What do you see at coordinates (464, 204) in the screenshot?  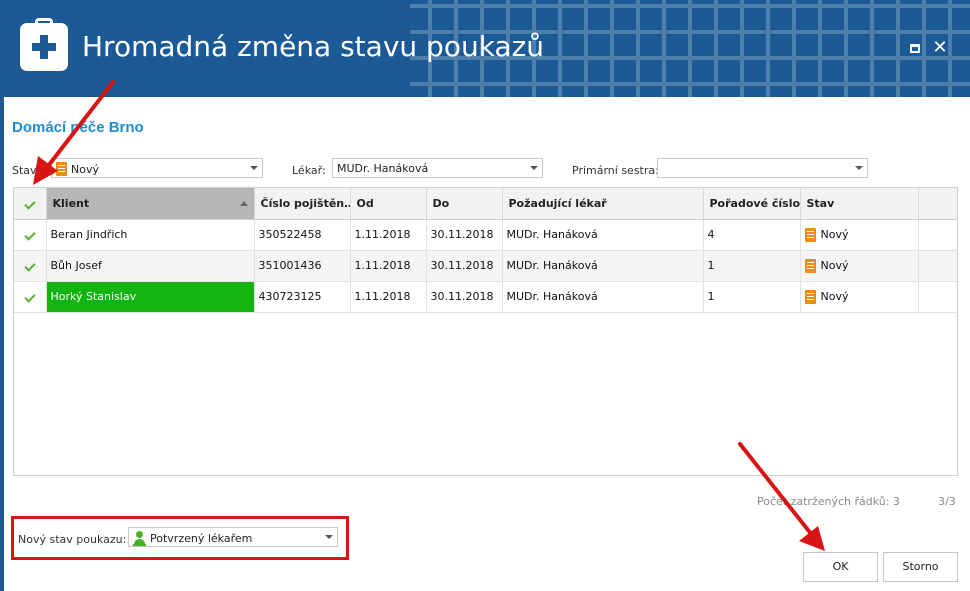 I see `column-header-do: Do` at bounding box center [464, 204].